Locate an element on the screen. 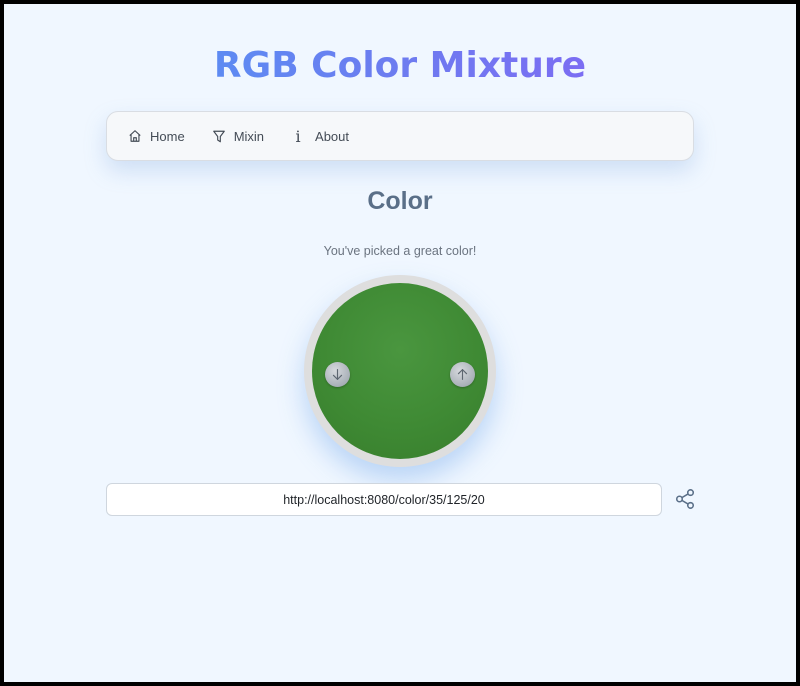 This screenshot has width=800, height=686. nav-item-home: Home is located at coordinates (156, 136).